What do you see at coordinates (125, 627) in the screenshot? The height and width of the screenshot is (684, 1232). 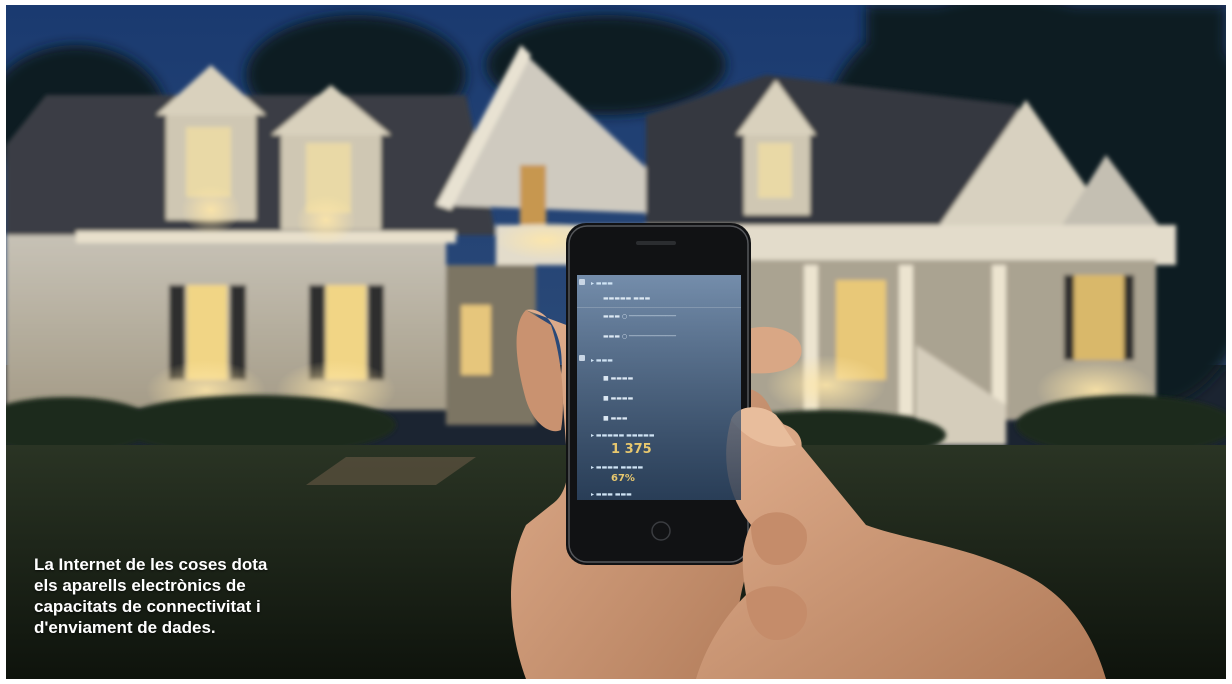 I see `caption-line: d'enviament de dades.` at bounding box center [125, 627].